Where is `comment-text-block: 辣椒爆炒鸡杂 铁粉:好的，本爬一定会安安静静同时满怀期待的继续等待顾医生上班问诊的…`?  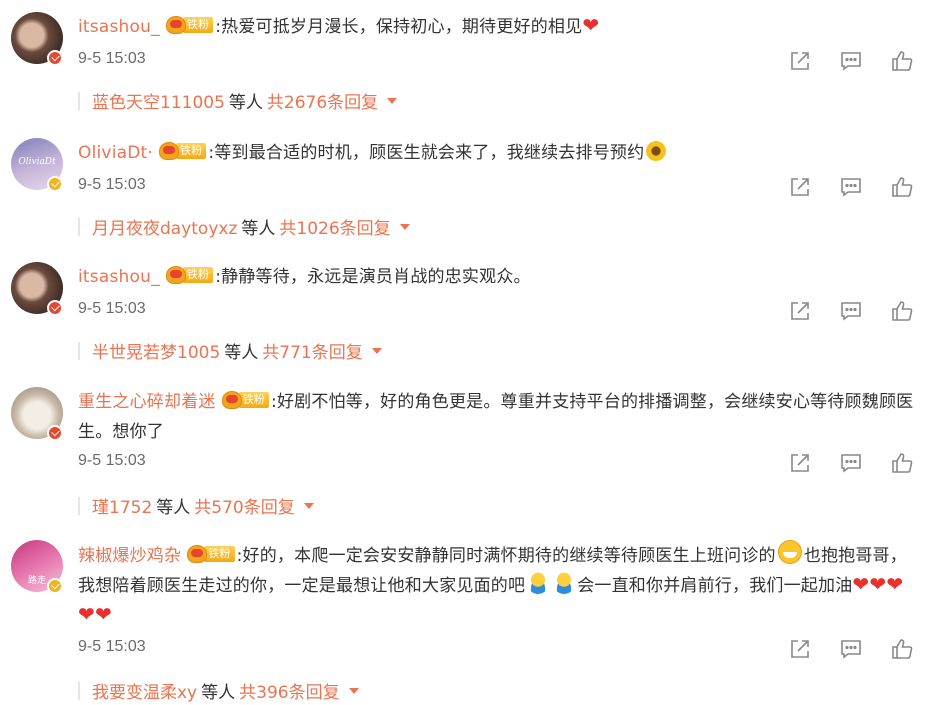 comment-text-block: 辣椒爆炒鸡杂 铁粉:好的，本爬一定会安安静静同时满怀期待的继续等待顾医生上班问诊的… is located at coordinates (496, 585).